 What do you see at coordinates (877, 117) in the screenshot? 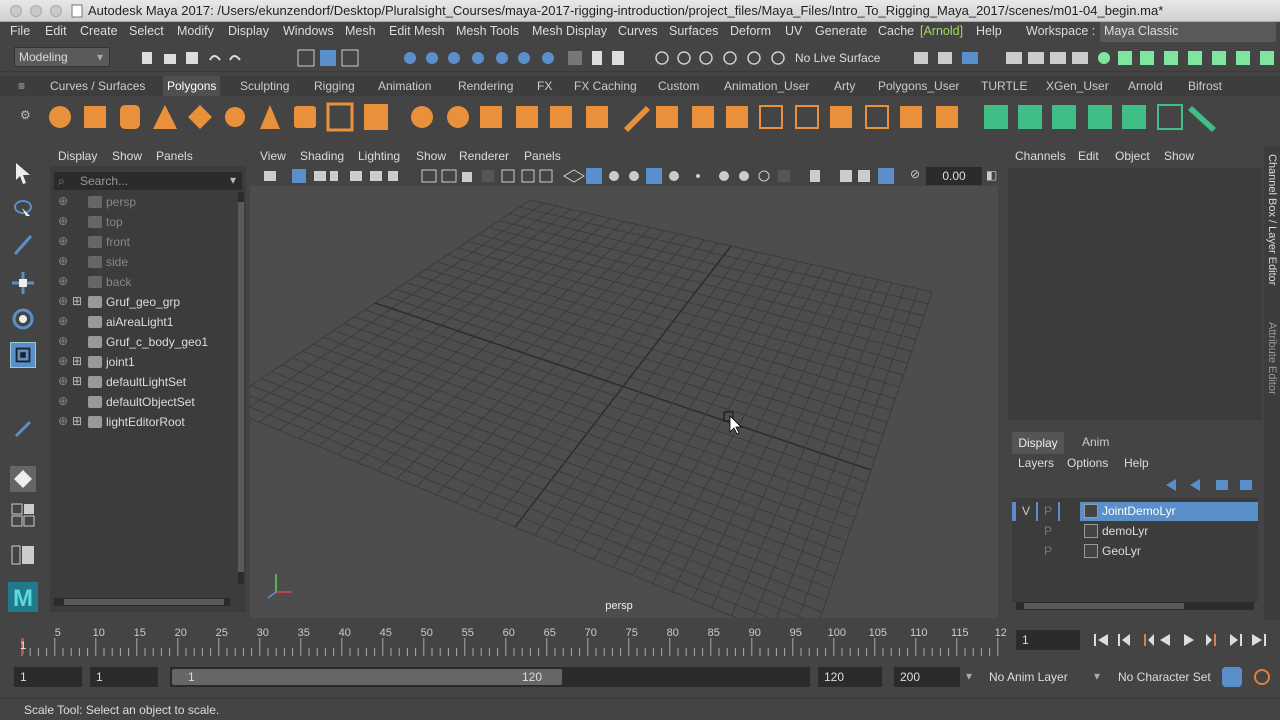
I see `fill-hole-icon` at bounding box center [877, 117].